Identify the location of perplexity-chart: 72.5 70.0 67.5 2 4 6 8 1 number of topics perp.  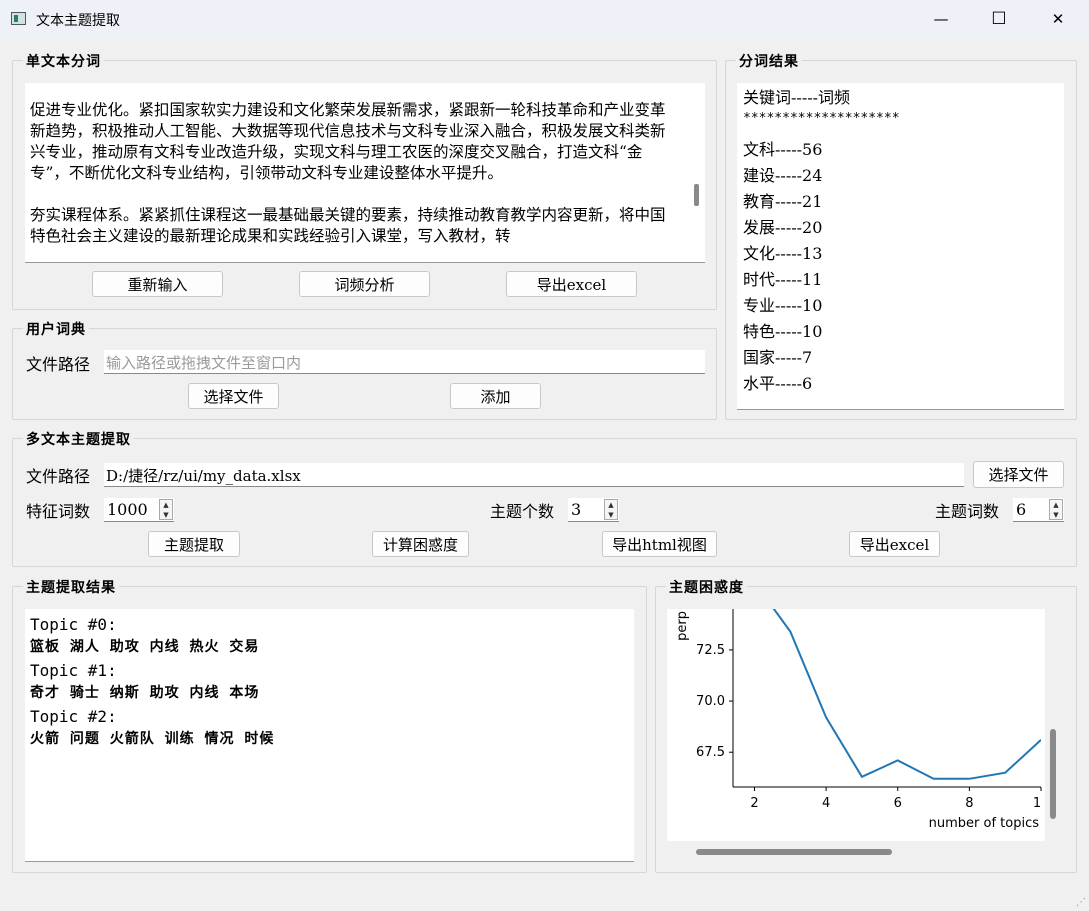
(856, 725).